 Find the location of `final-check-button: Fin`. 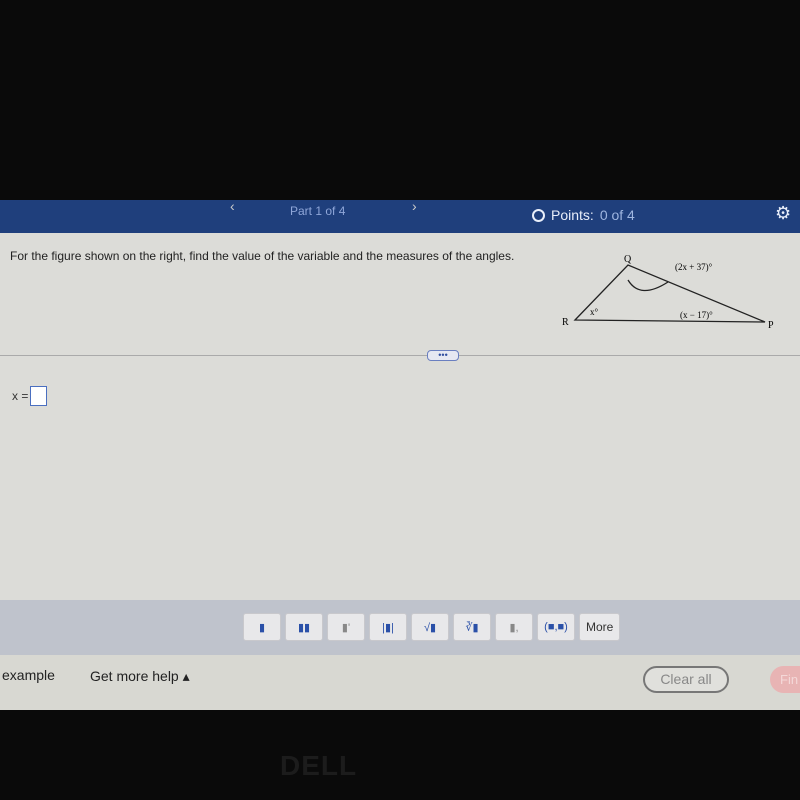

final-check-button: Fin is located at coordinates (785, 679).